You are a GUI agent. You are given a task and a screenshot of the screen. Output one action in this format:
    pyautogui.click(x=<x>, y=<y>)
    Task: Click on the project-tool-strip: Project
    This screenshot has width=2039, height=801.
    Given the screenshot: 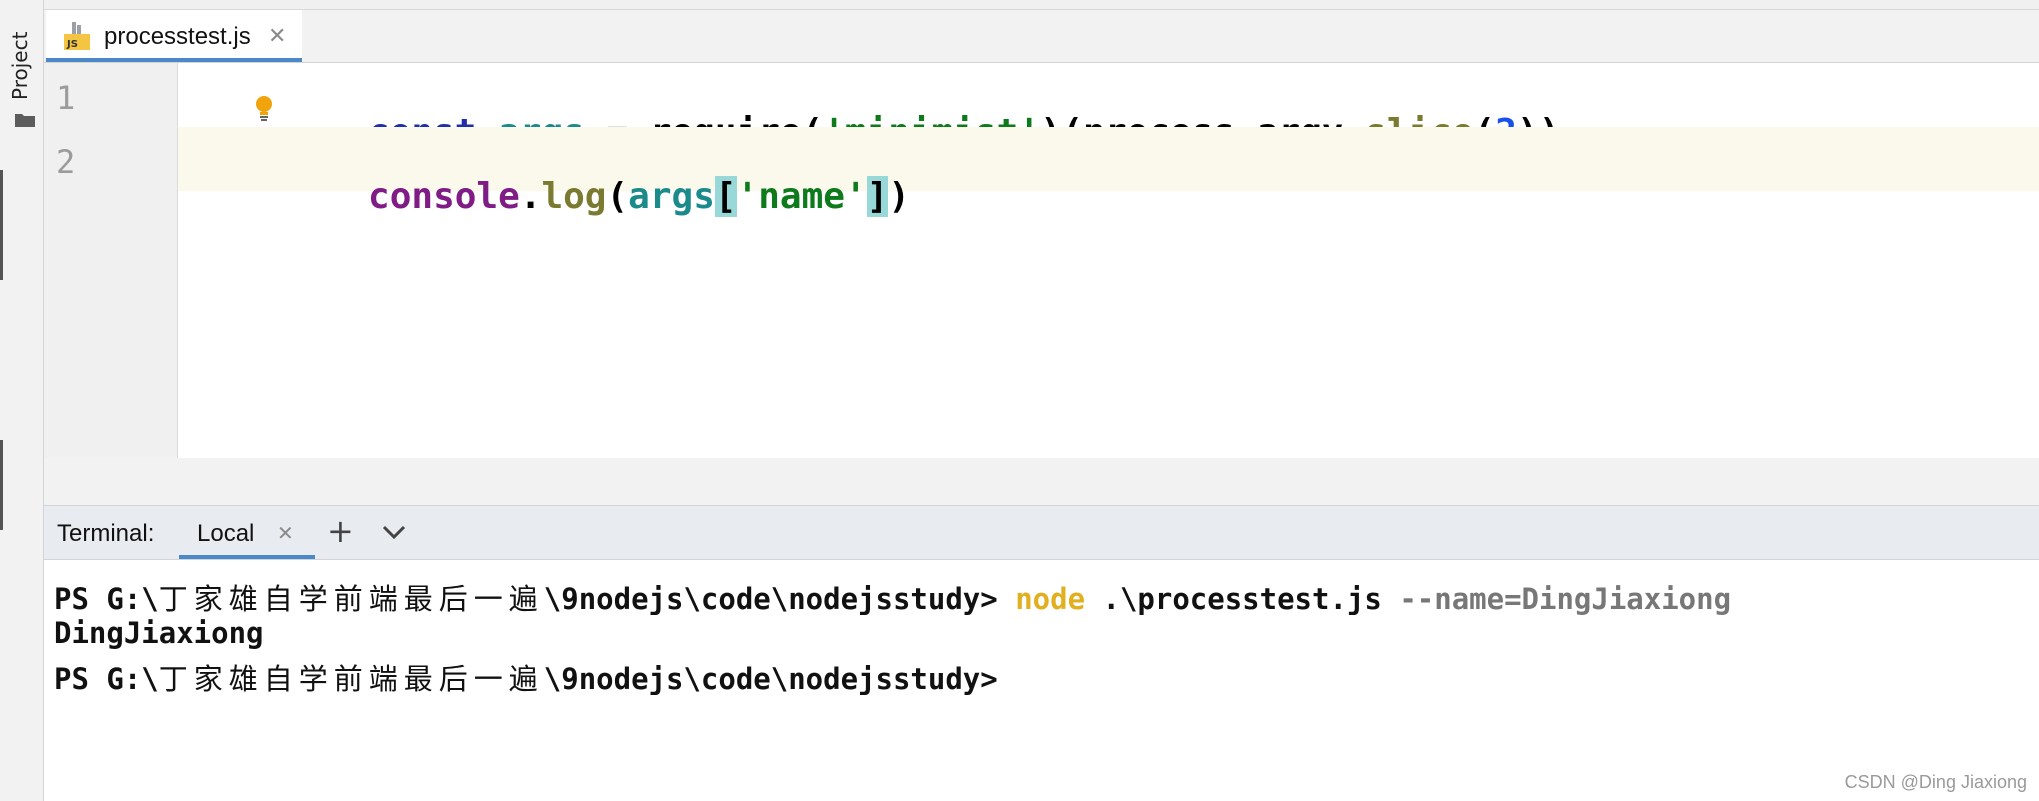 What is the action you would take?
    pyautogui.click(x=22, y=400)
    